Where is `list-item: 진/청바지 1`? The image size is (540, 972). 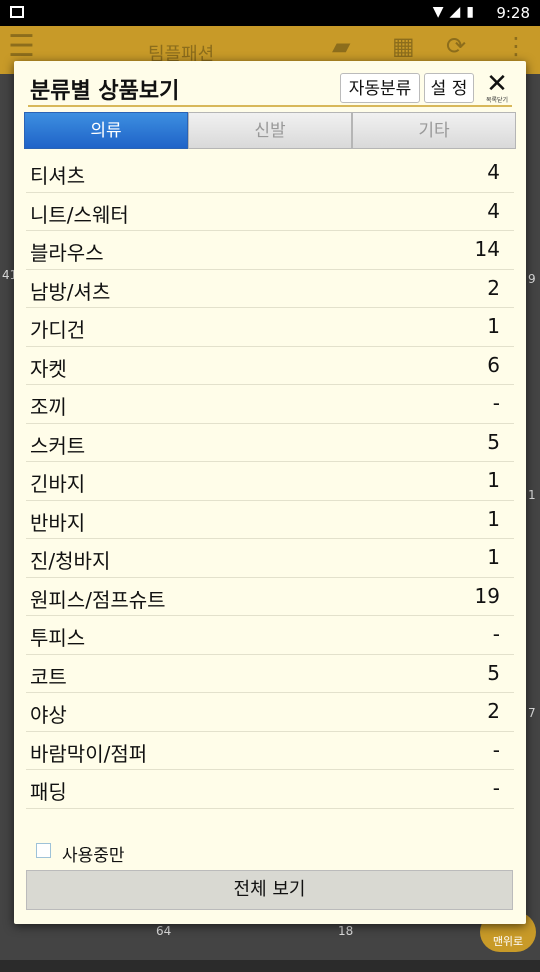
list-item: 진/청바지 1 is located at coordinates (270, 558).